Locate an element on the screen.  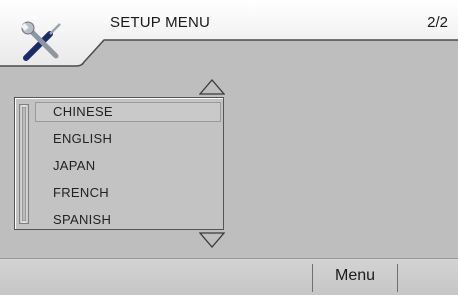
list-item-spanish: SPANISH is located at coordinates (128, 220).